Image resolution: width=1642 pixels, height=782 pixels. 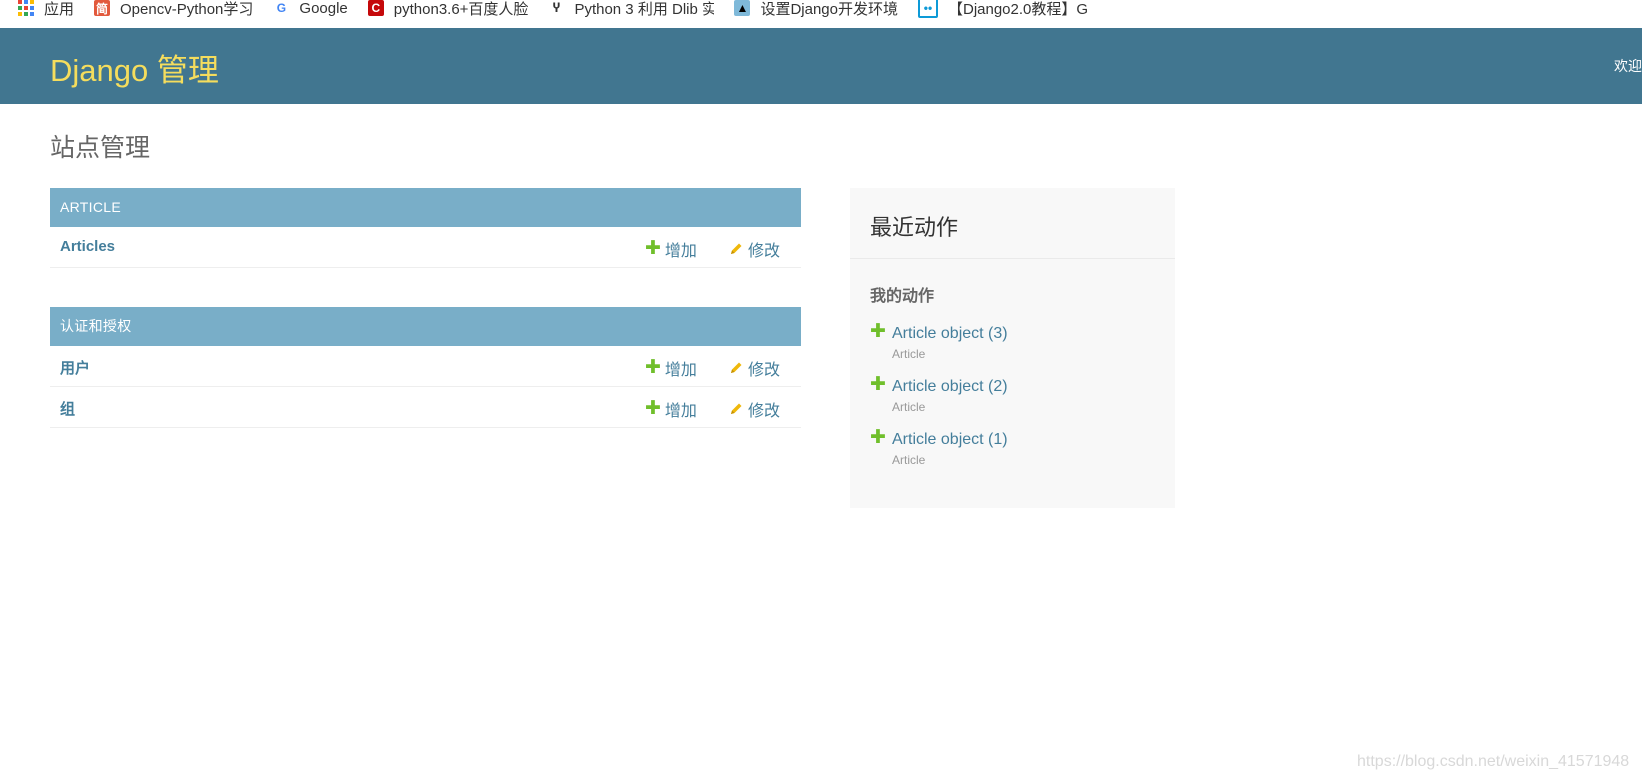 What do you see at coordinates (1033, 334) in the screenshot?
I see `action-object-link: Article object (3)` at bounding box center [1033, 334].